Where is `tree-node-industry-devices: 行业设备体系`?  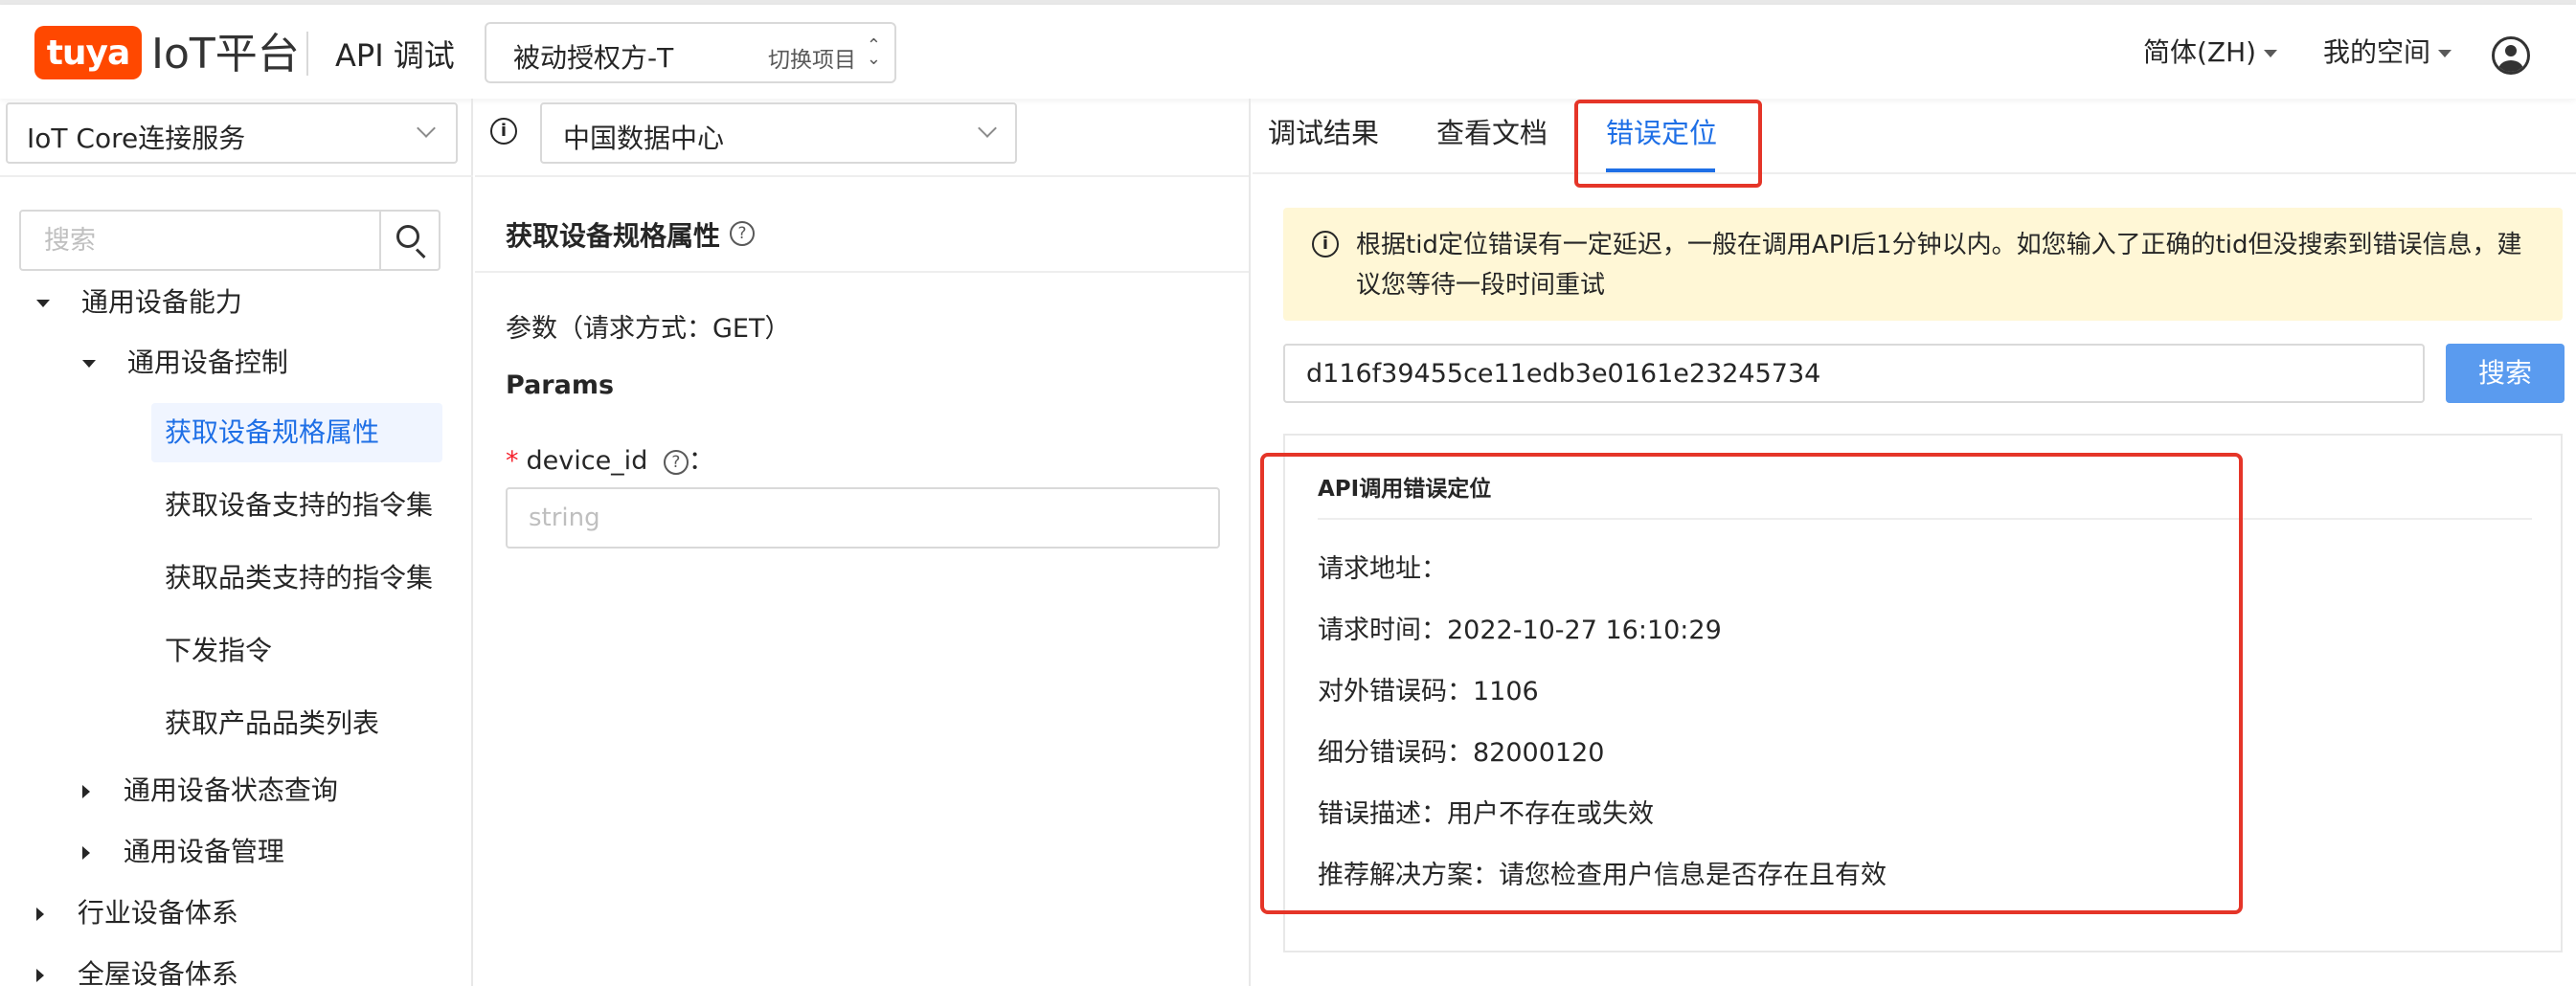 tree-node-industry-devices: 行业设备体系 is located at coordinates (137, 913).